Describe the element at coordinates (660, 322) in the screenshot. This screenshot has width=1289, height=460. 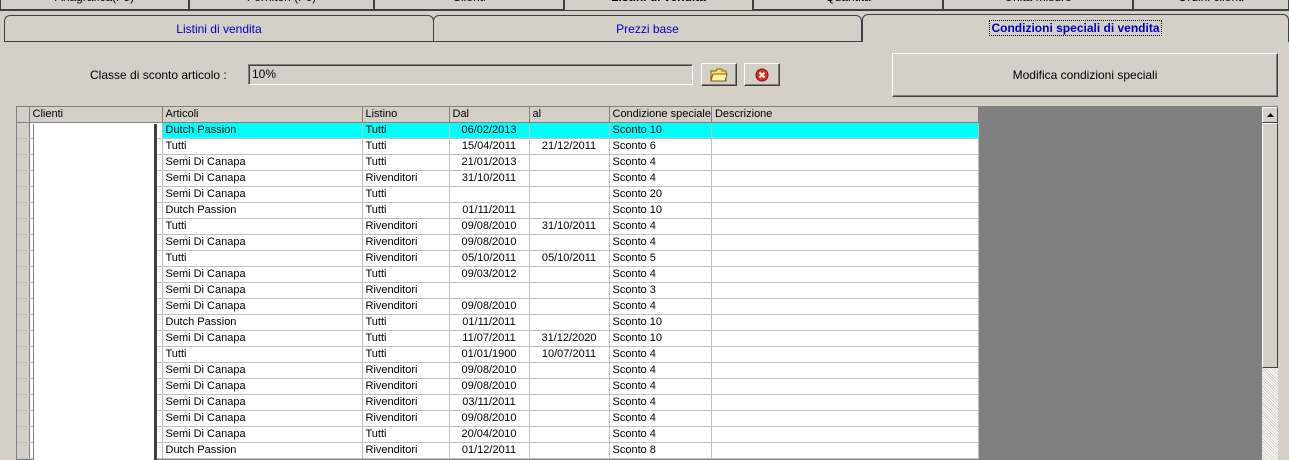
I see `cell-condizione: Sconto 10` at that location.